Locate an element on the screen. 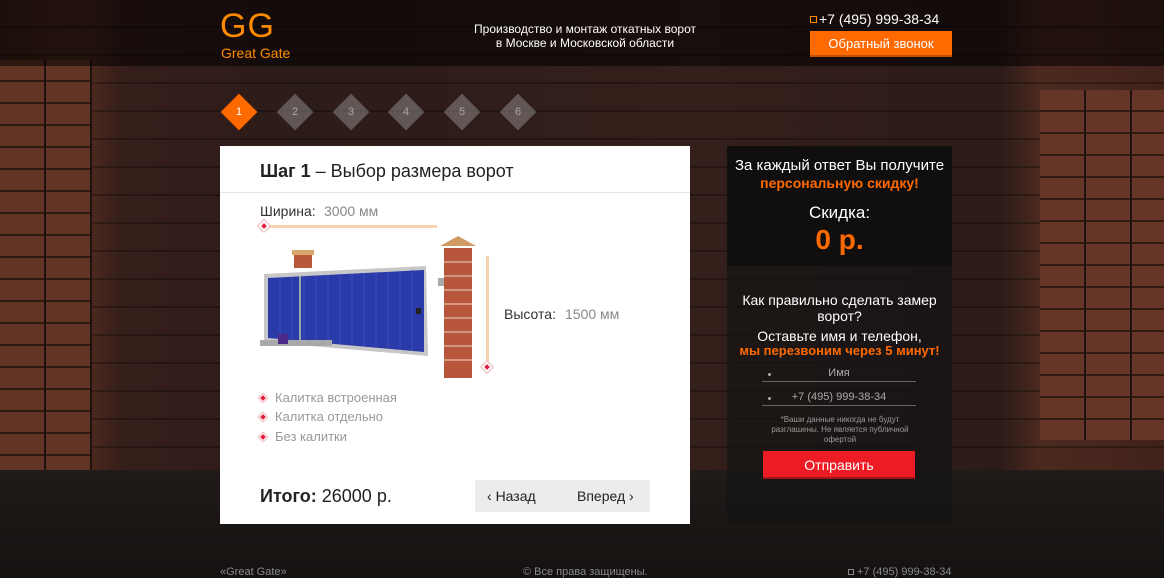  height-label: Высота: is located at coordinates (530, 314).